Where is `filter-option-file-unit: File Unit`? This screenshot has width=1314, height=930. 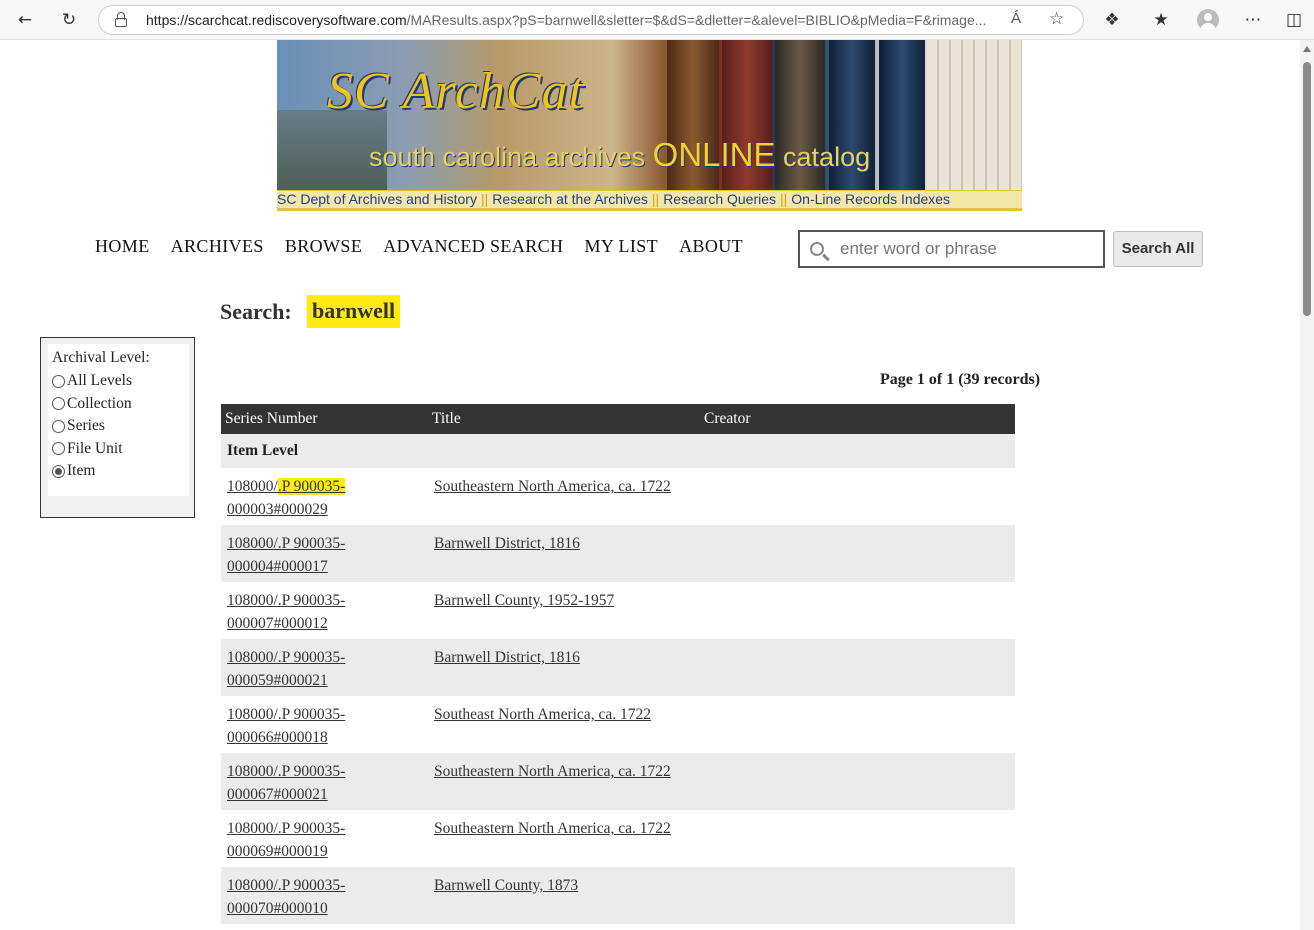
filter-option-file-unit: File Unit is located at coordinates (118, 449).